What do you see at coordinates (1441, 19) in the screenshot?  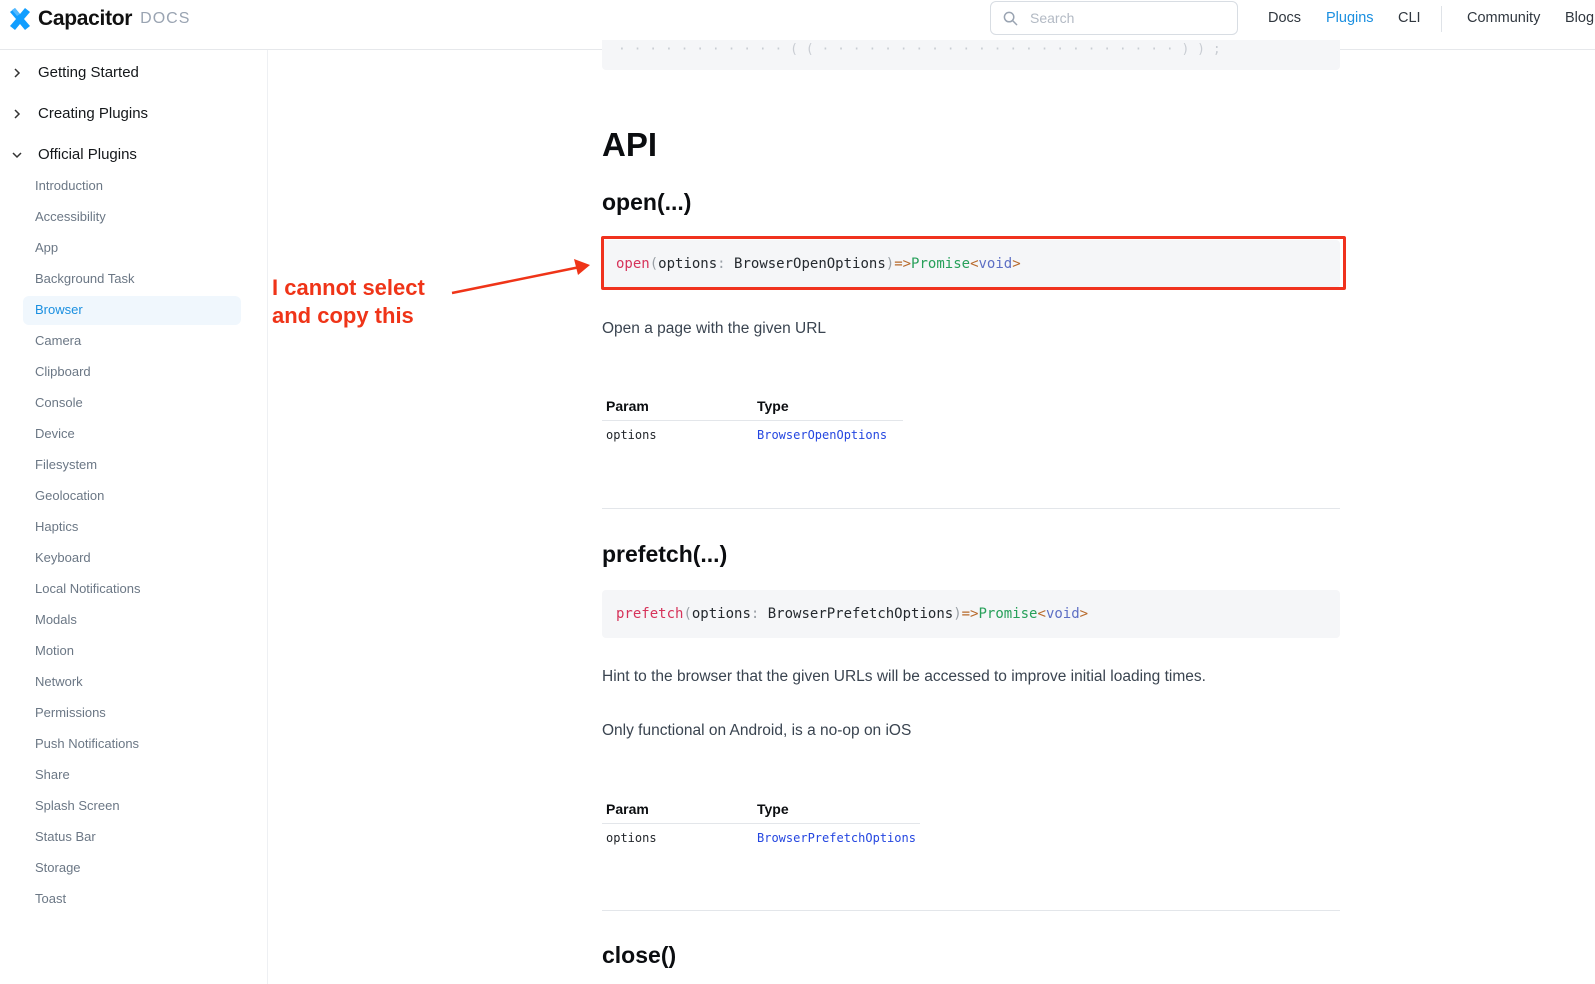 I see `nav-divider` at bounding box center [1441, 19].